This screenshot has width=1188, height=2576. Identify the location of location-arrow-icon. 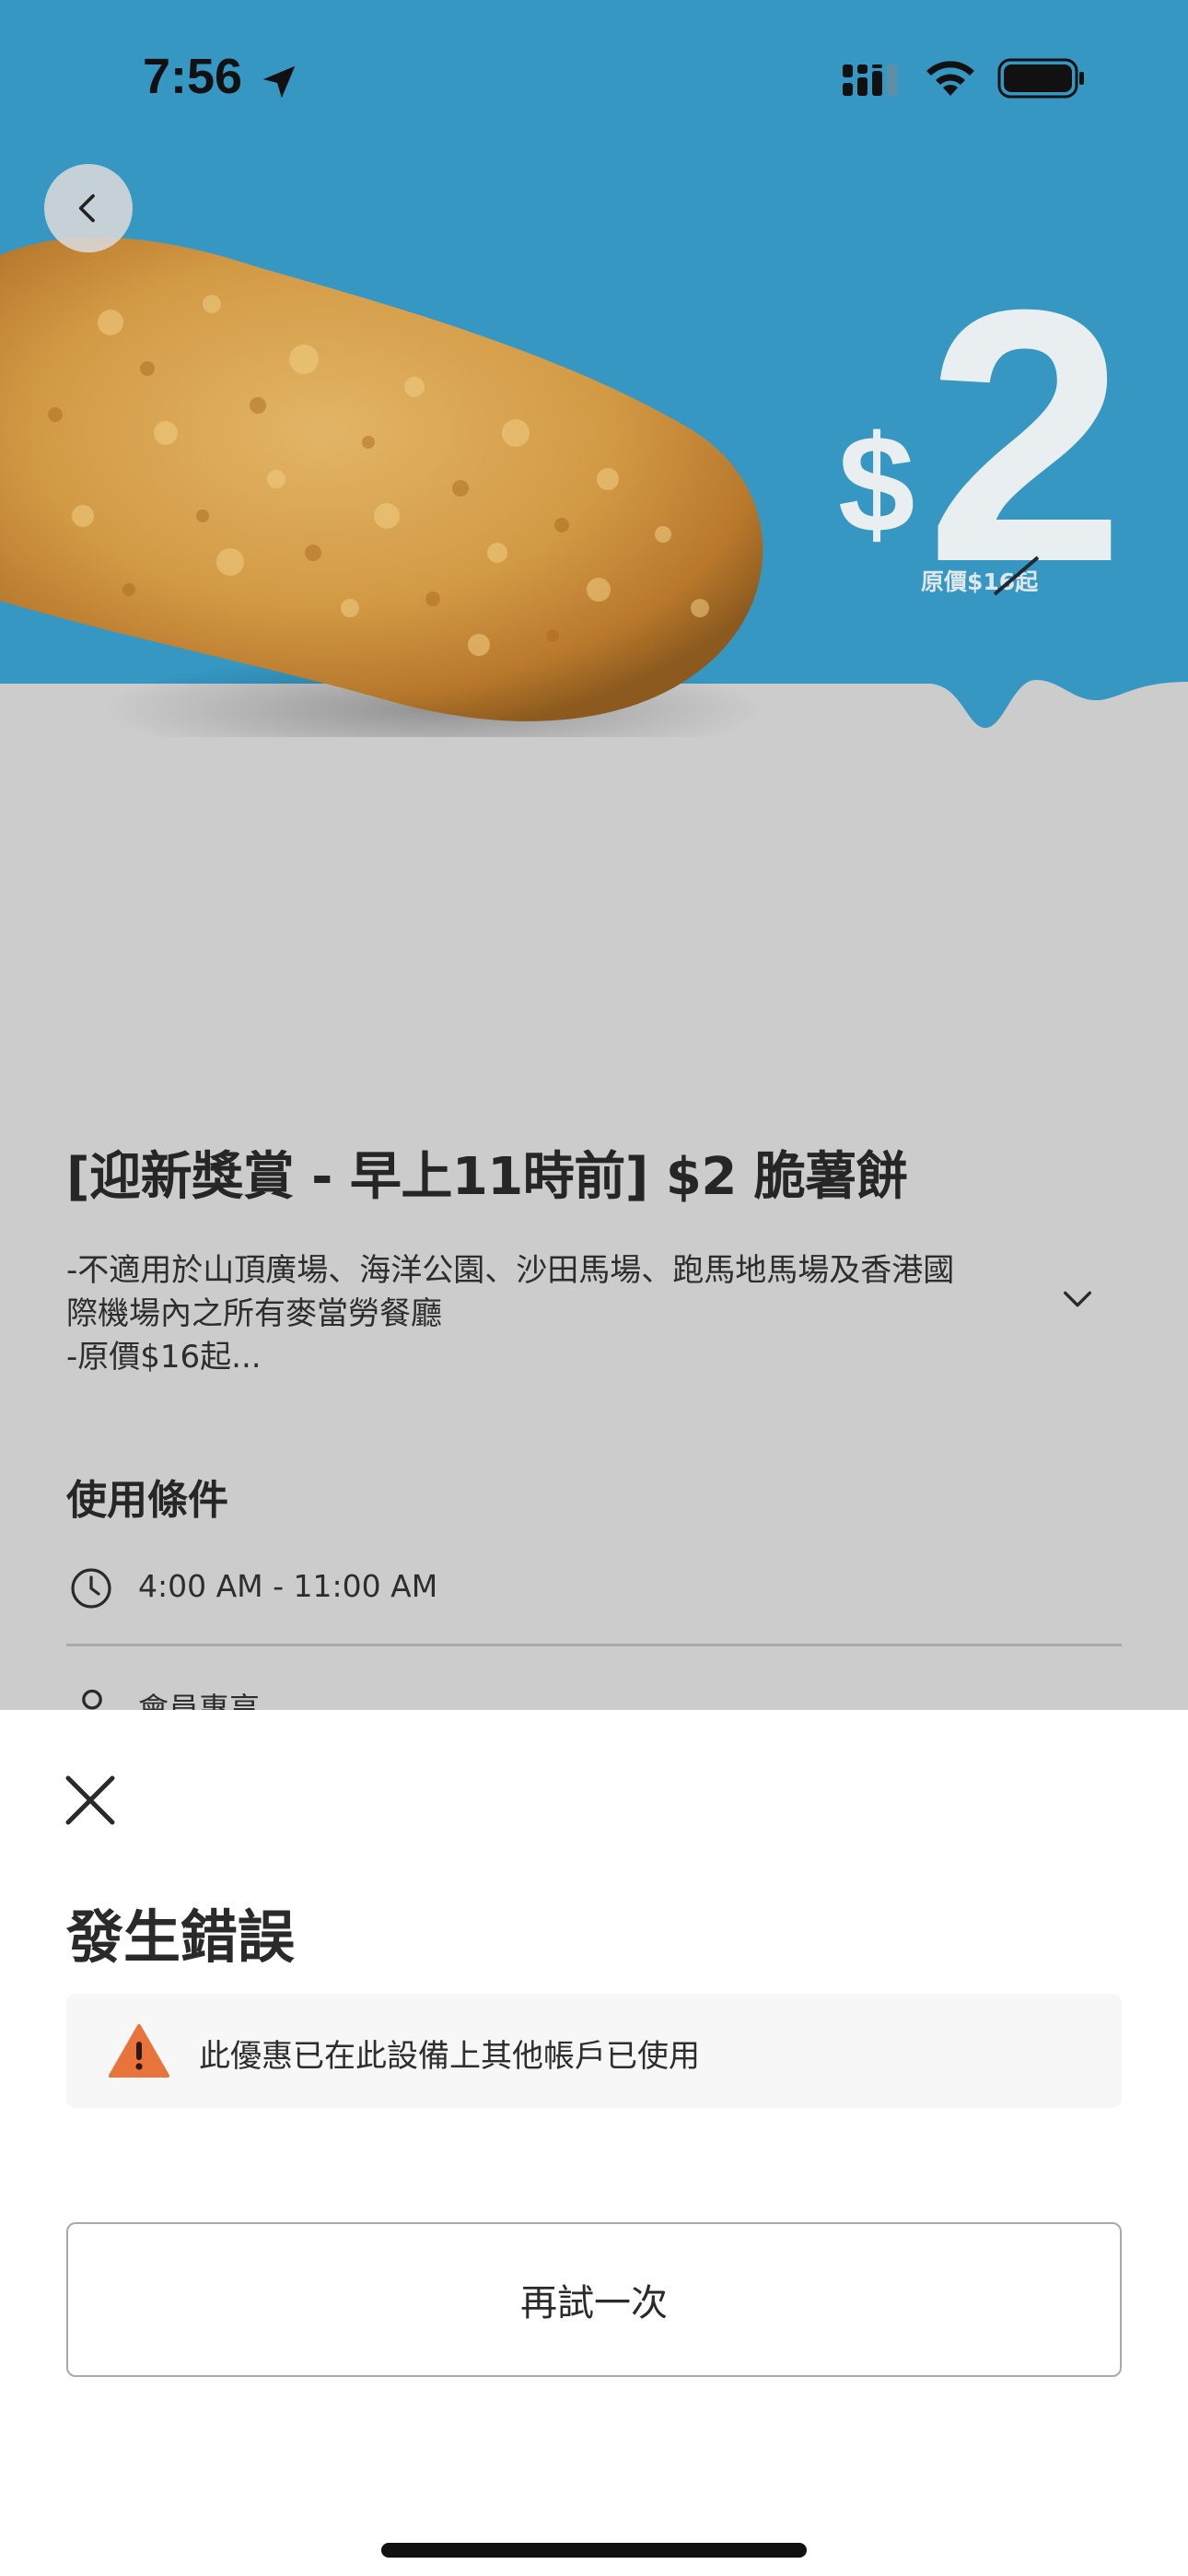
(279, 82).